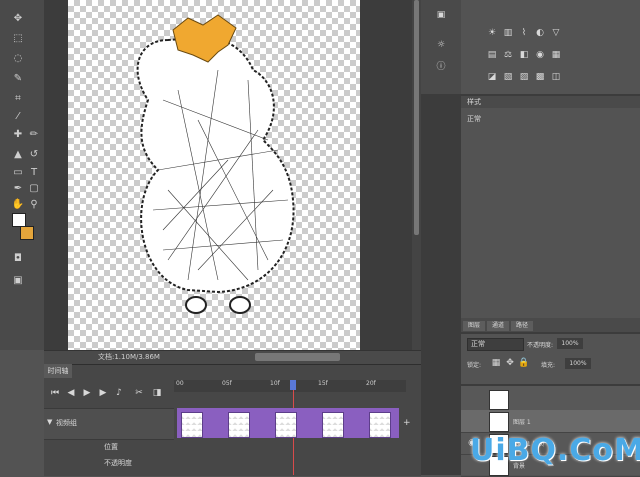 This screenshot has height=477, width=640. What do you see at coordinates (119, 393) in the screenshot?
I see `audio-icon: ♪` at bounding box center [119, 393].